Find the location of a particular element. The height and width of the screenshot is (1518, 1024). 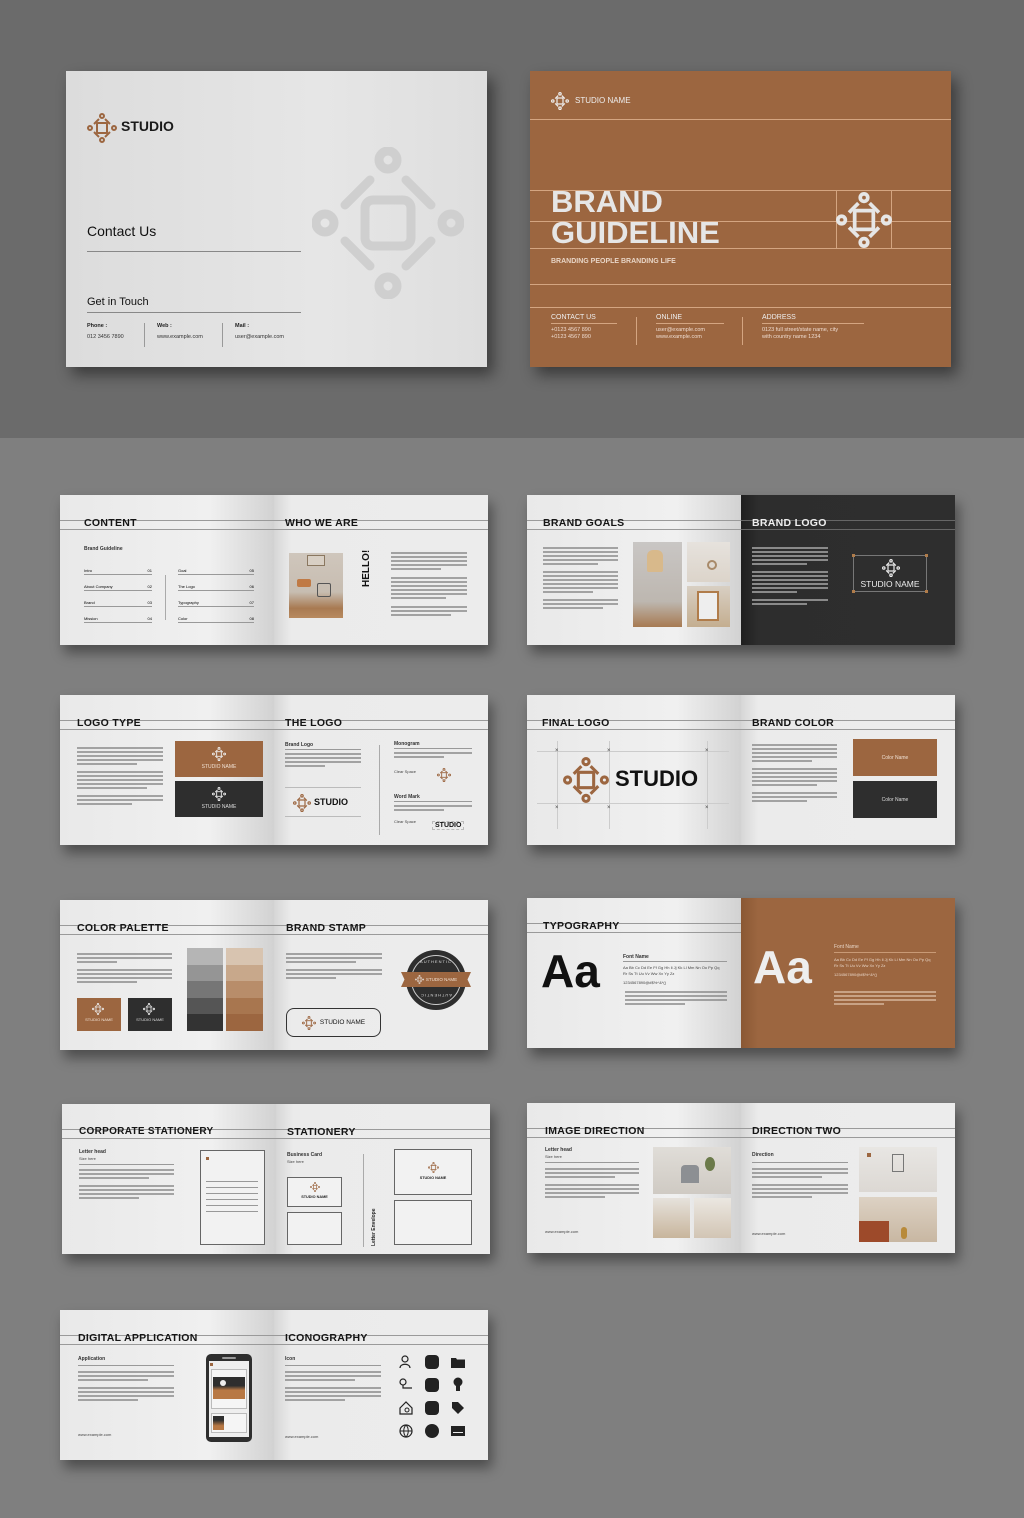

clear-space-label: Clear Space is located at coordinates (405, 771).